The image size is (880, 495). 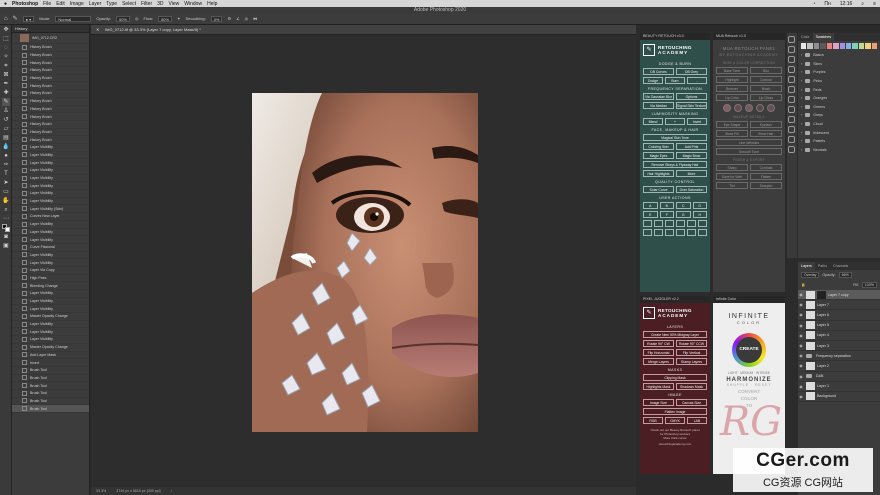 I want to click on layer-opacity-field: 66%, so click(x=845, y=275).